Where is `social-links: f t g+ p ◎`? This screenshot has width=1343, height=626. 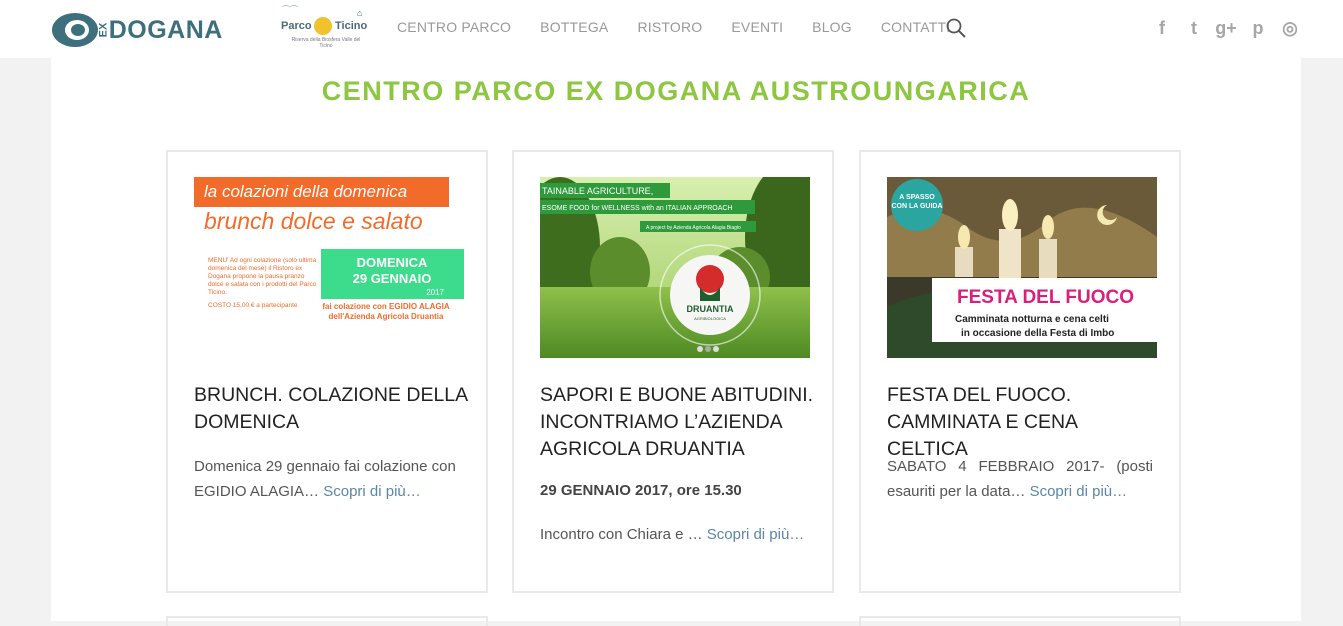 social-links: f t g+ p ◎ is located at coordinates (1226, 28).